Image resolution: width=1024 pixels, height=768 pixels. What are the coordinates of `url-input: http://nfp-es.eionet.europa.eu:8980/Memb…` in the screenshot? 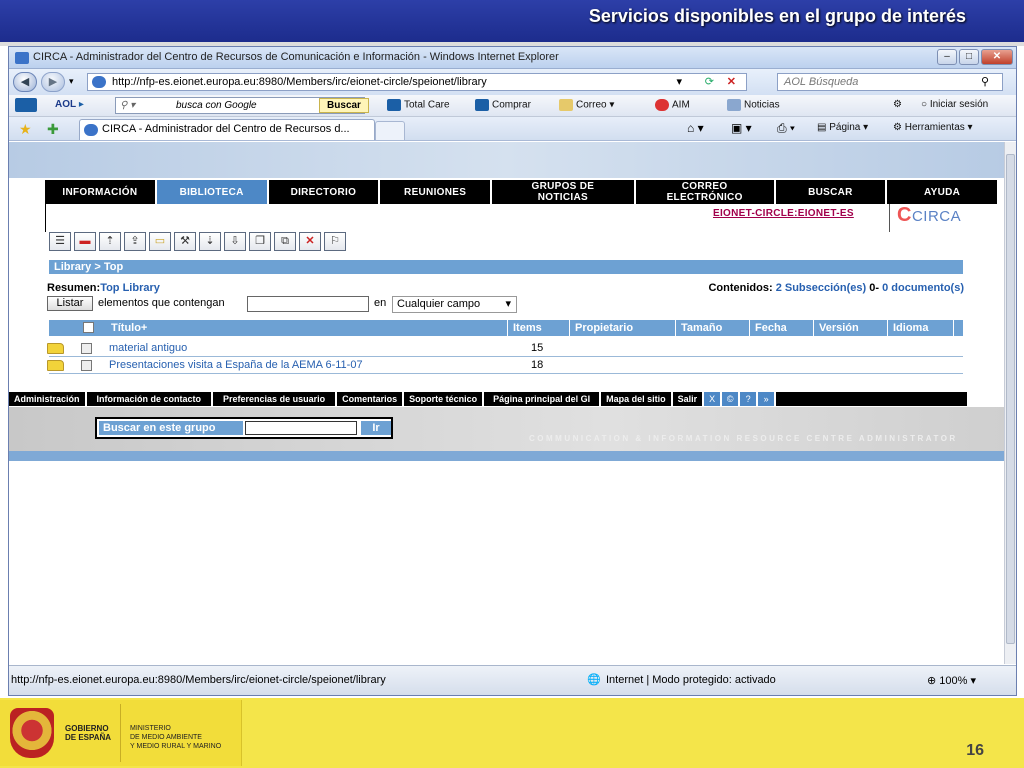 It's located at (417, 82).